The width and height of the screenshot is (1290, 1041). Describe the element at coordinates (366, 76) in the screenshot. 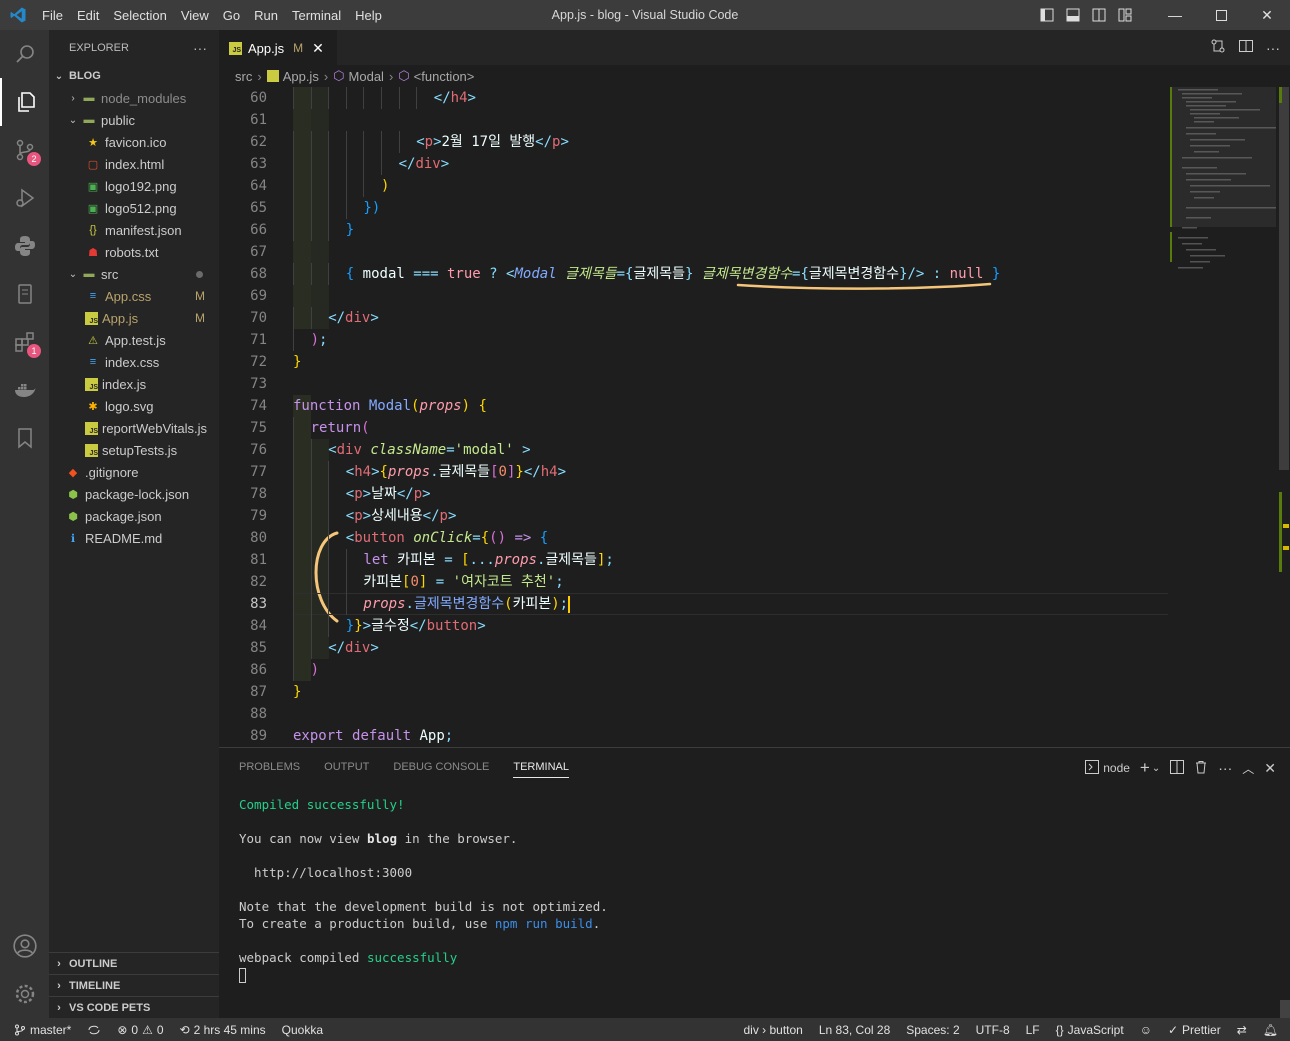

I see `breadcrumb-symbol: Modal` at that location.